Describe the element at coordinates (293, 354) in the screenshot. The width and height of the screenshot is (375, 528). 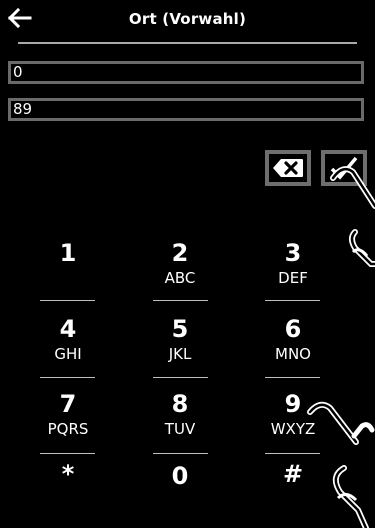
I see `key-letters: MNO` at that location.